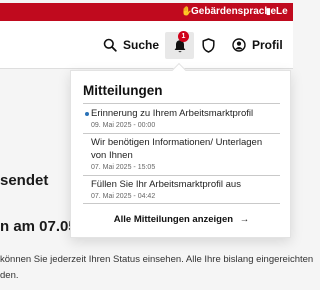 The width and height of the screenshot is (320, 290). What do you see at coordinates (172, 113) in the screenshot?
I see `notification-title: Erinnerung zu Ihrem Arbeitsmarktprofil` at bounding box center [172, 113].